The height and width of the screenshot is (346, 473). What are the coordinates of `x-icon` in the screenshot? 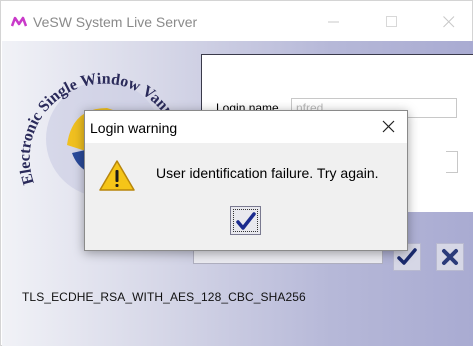 It's located at (450, 257).